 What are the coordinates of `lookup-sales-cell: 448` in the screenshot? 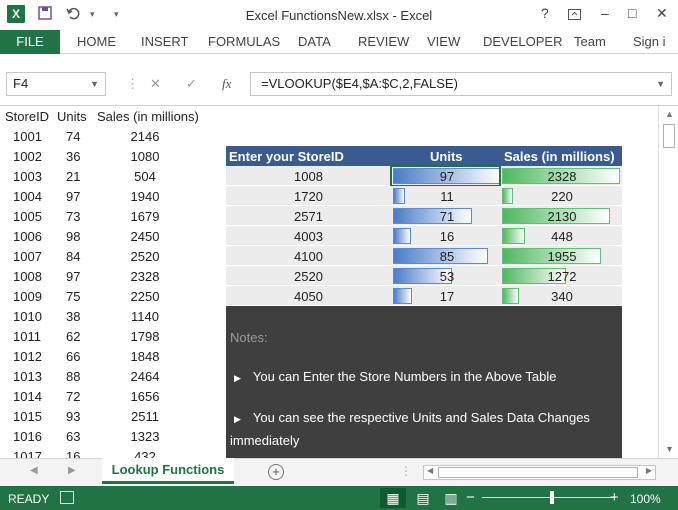 It's located at (562, 236).